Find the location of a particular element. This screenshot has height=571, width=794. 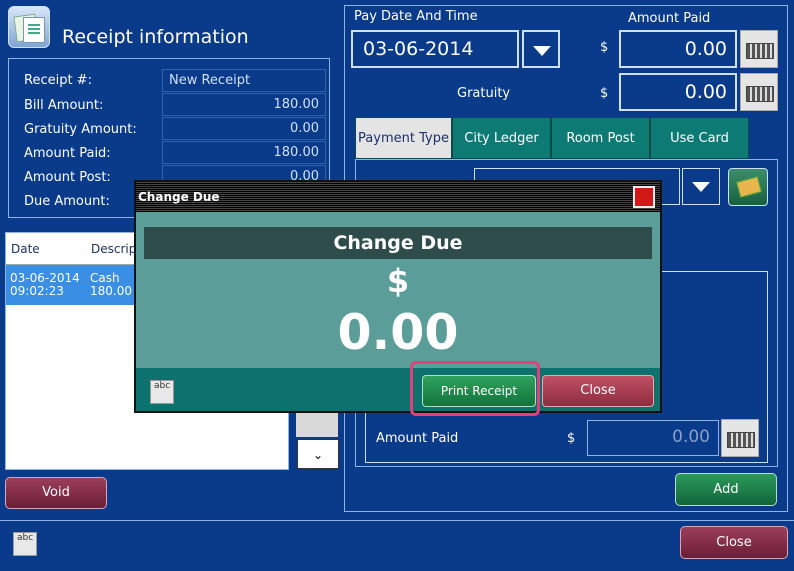

mini-dropdown: ⌄ is located at coordinates (318, 454).